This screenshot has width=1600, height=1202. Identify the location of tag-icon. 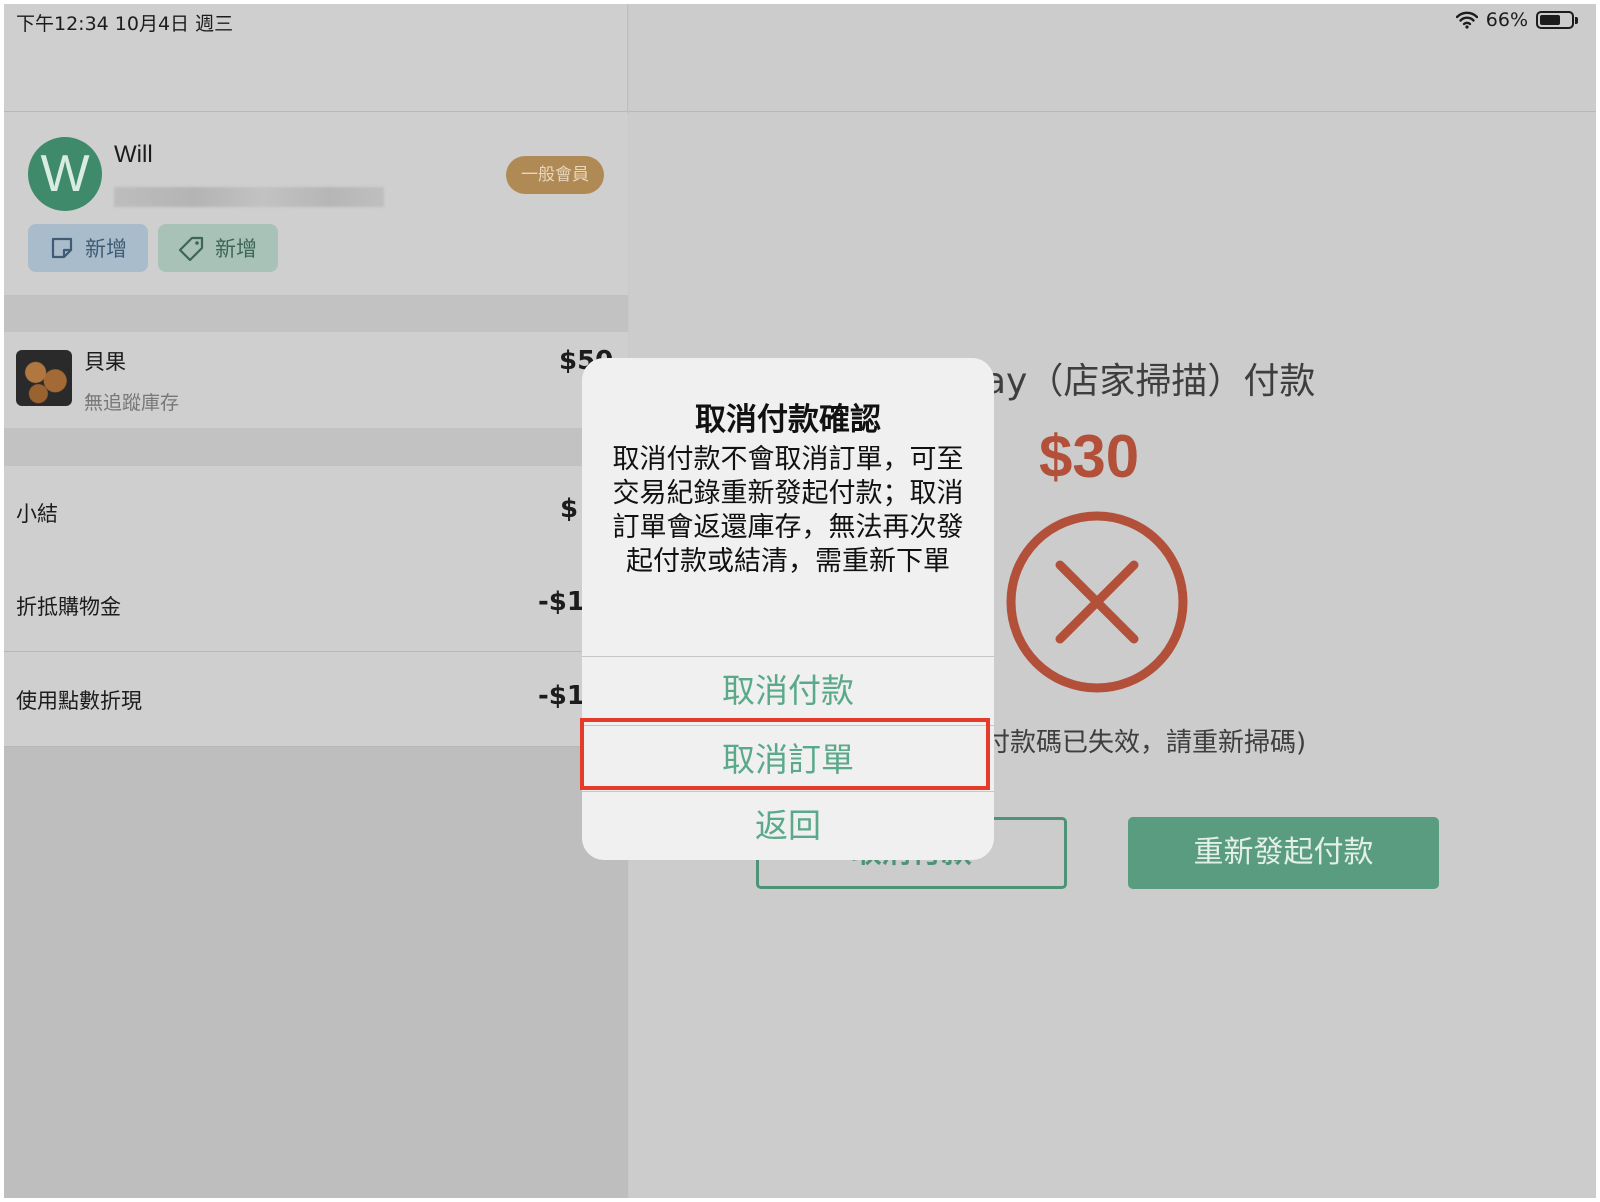
(191, 248).